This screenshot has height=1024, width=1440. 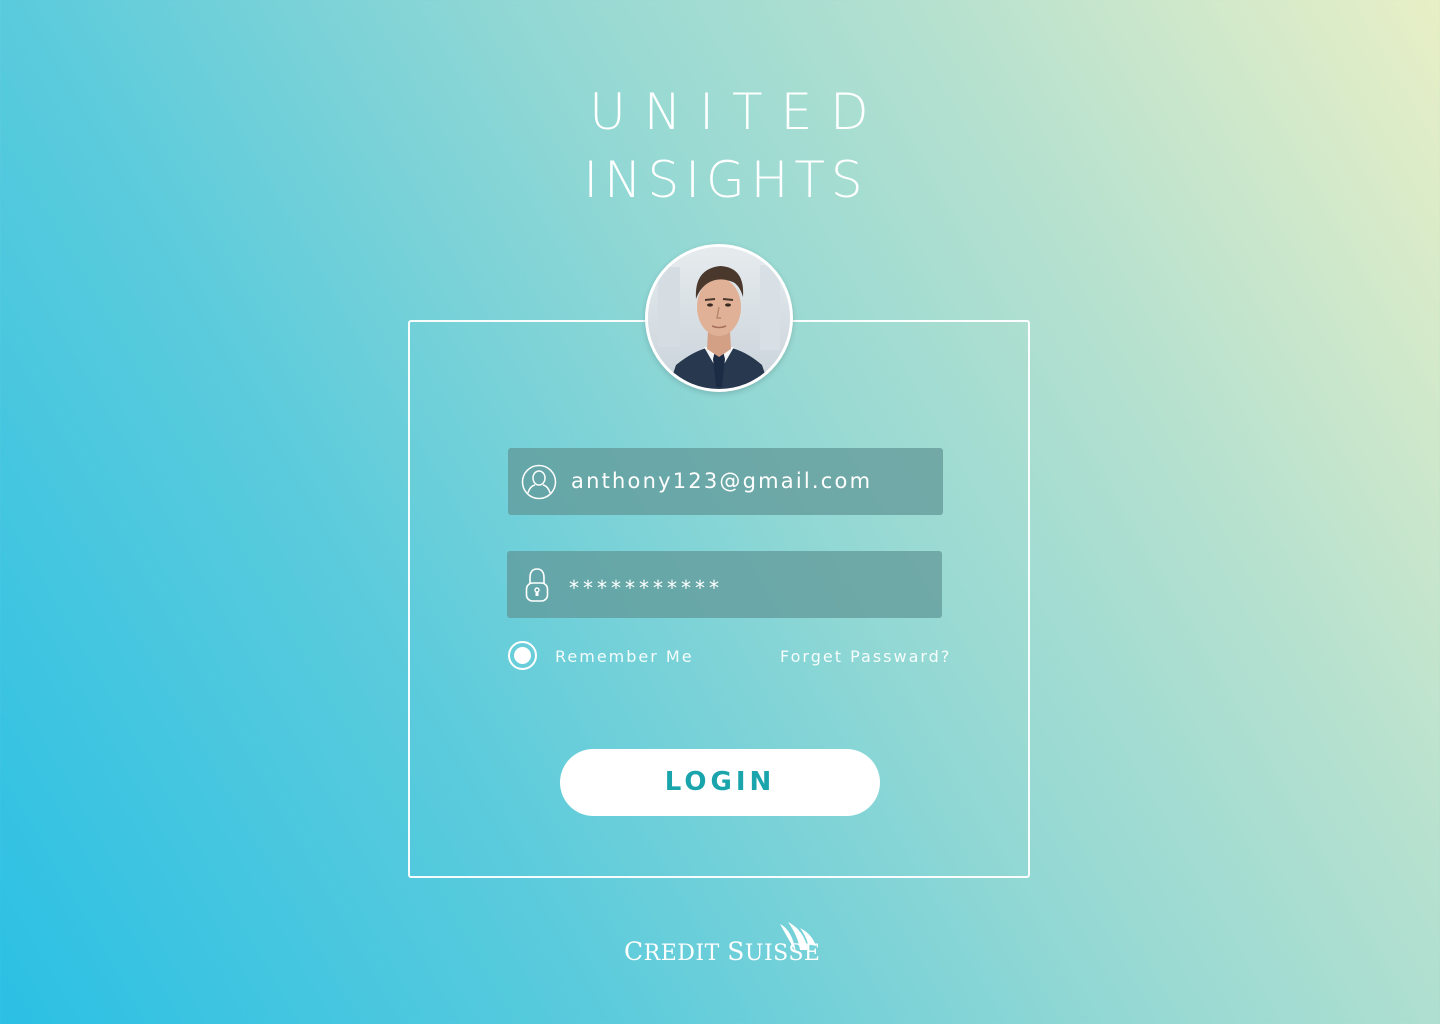 What do you see at coordinates (537, 585) in the screenshot?
I see `lock-icon` at bounding box center [537, 585].